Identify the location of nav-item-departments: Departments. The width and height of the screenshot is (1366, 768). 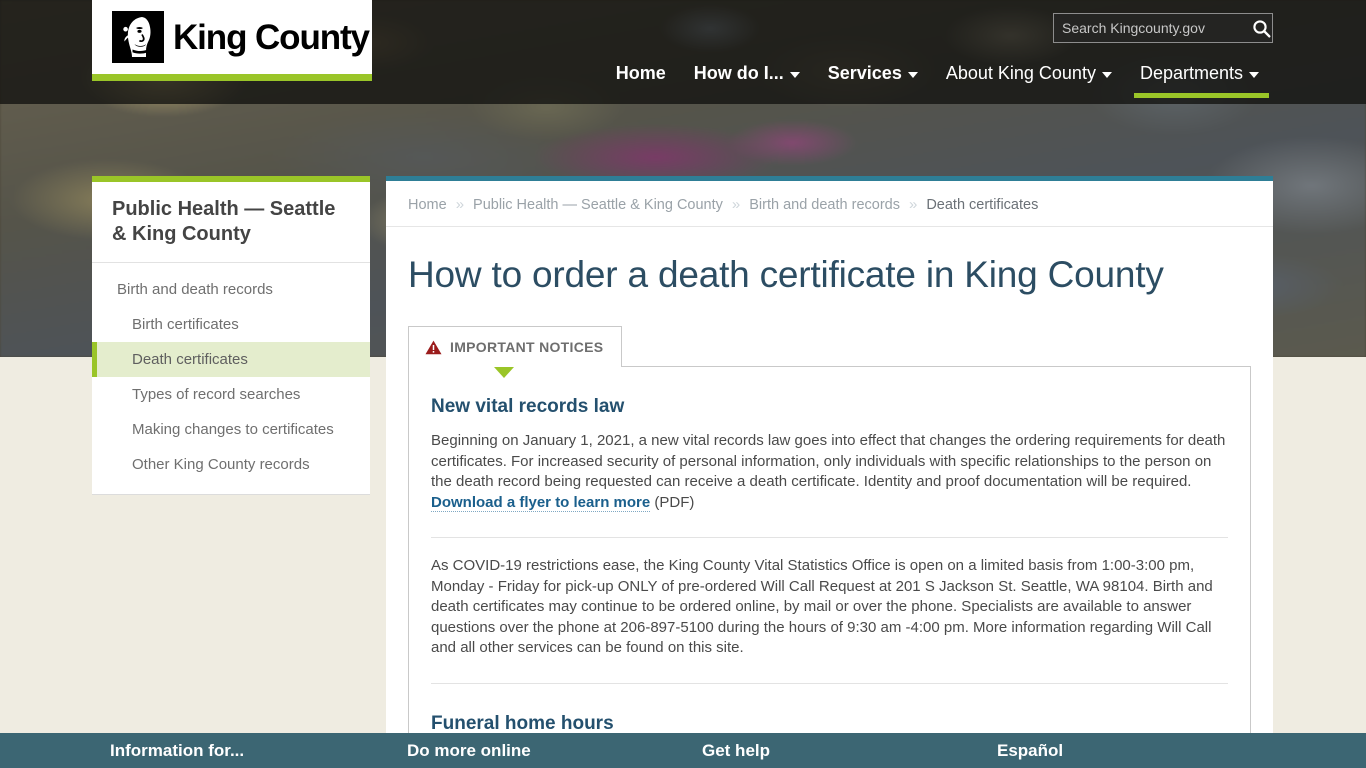
(1199, 80).